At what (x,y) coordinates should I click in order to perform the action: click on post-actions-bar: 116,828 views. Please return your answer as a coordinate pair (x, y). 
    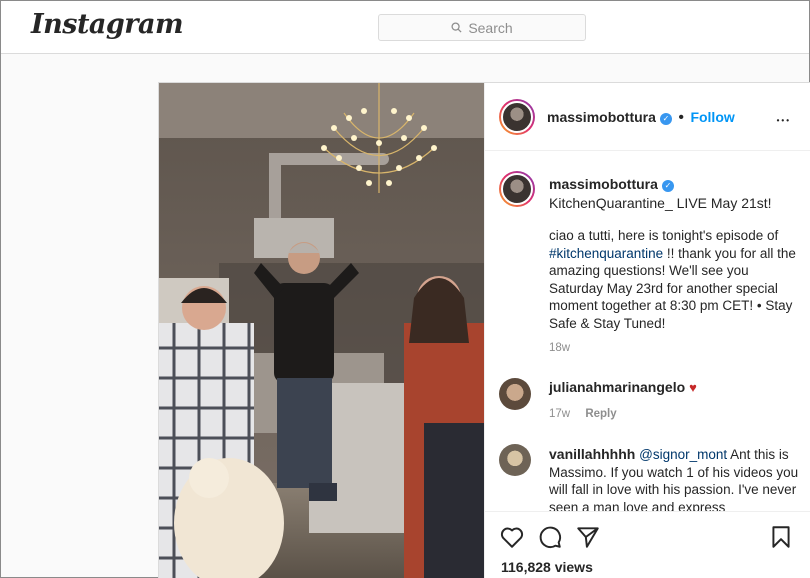
    Looking at the image, I should click on (647, 544).